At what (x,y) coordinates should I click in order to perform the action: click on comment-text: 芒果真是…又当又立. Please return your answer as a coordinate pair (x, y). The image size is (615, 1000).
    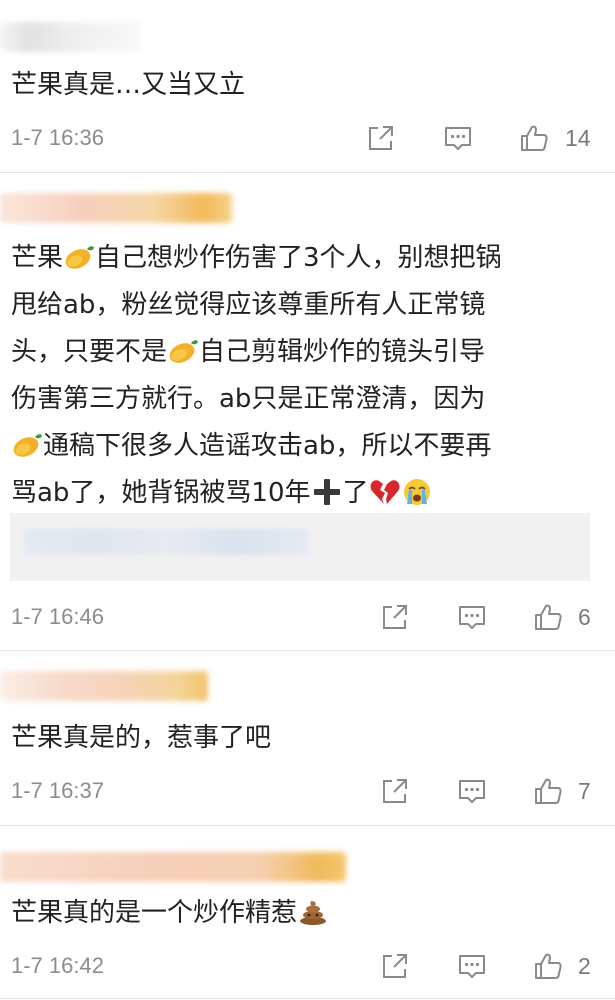
    Looking at the image, I should click on (128, 85).